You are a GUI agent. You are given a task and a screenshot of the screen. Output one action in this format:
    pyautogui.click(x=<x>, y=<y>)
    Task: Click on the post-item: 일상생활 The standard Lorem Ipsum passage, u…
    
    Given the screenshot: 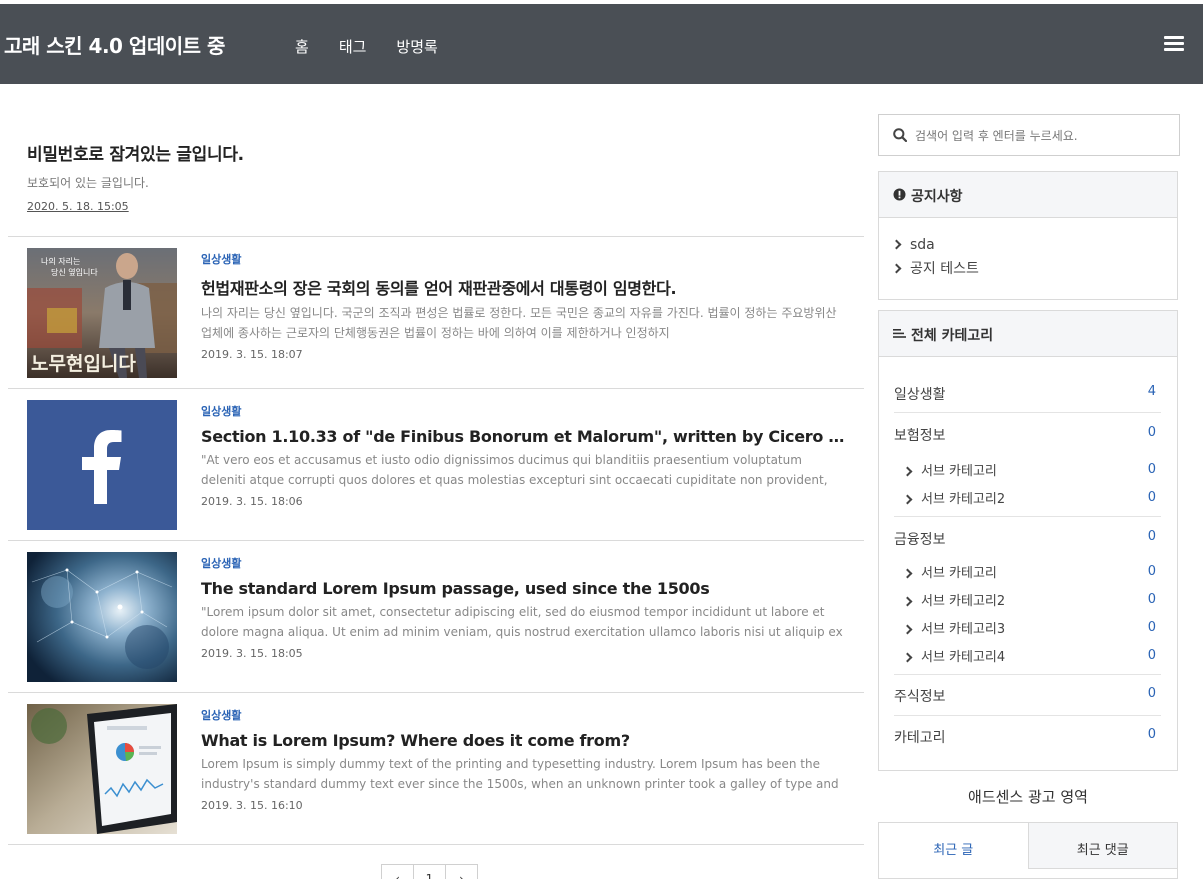 What is the action you would take?
    pyautogui.click(x=436, y=617)
    